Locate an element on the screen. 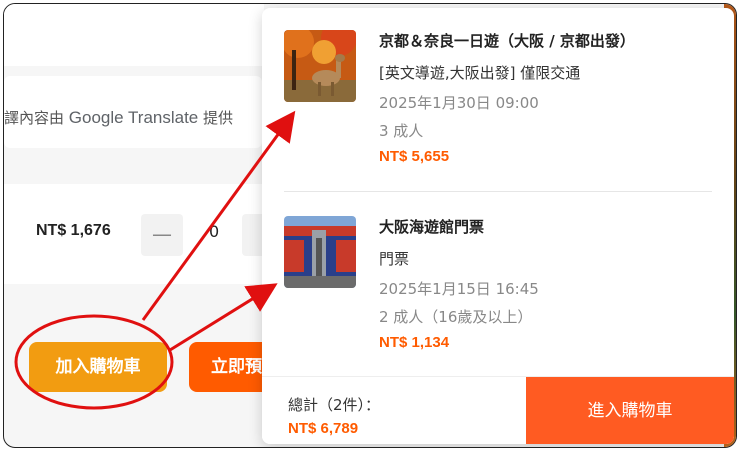 The image size is (740, 451). translation-note: 譯內容由 Google Translate 提供 is located at coordinates (118, 117).